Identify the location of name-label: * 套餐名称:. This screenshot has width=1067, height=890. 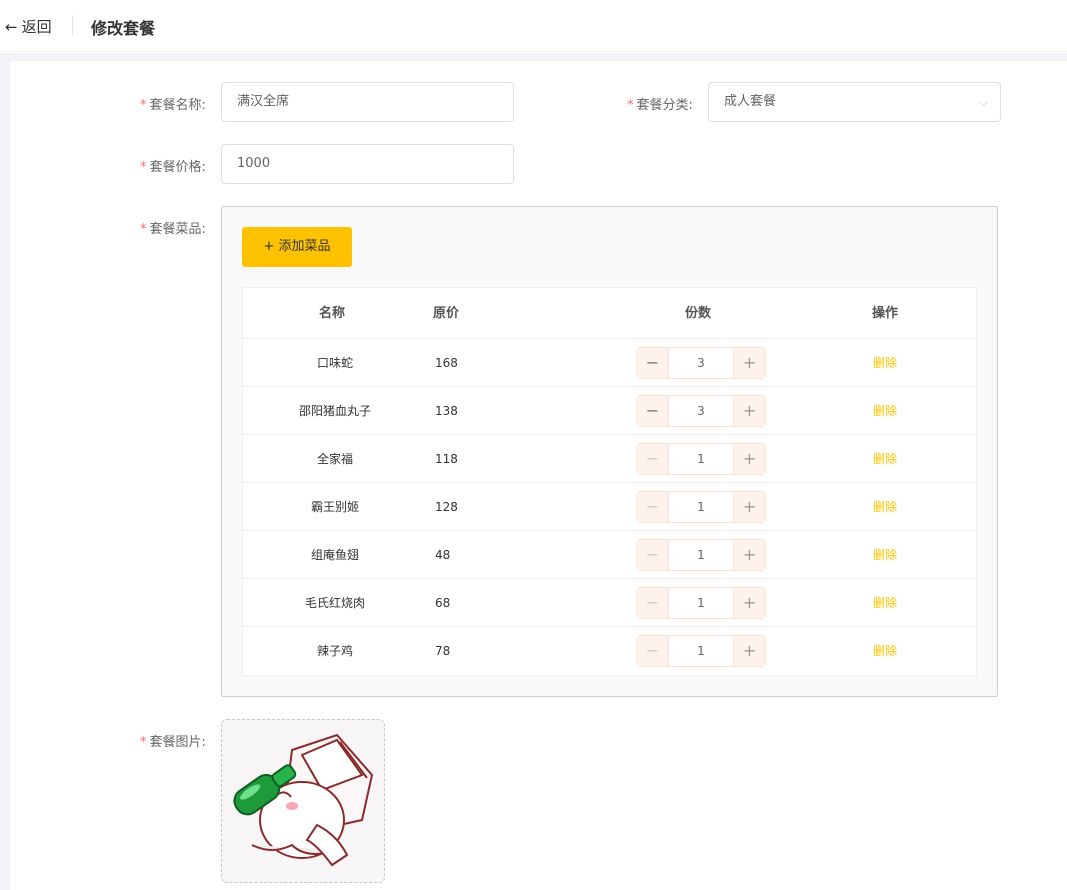
(173, 103).